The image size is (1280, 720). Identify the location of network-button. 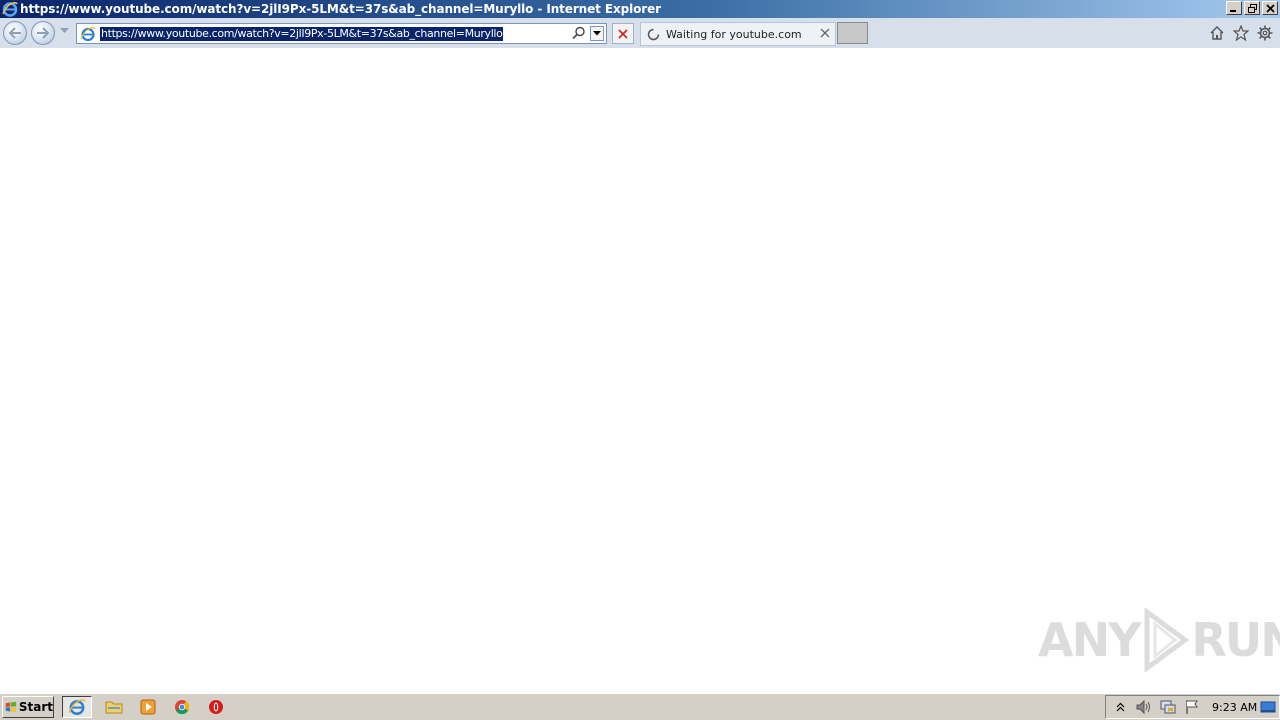
(1168, 707).